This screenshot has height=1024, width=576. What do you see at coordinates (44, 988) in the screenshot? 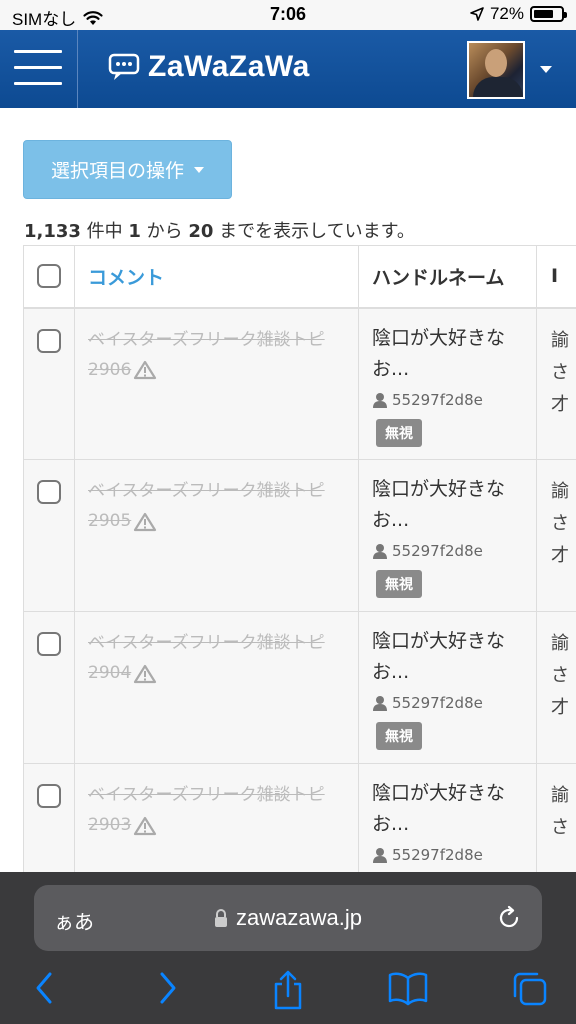
I see `back-icon` at bounding box center [44, 988].